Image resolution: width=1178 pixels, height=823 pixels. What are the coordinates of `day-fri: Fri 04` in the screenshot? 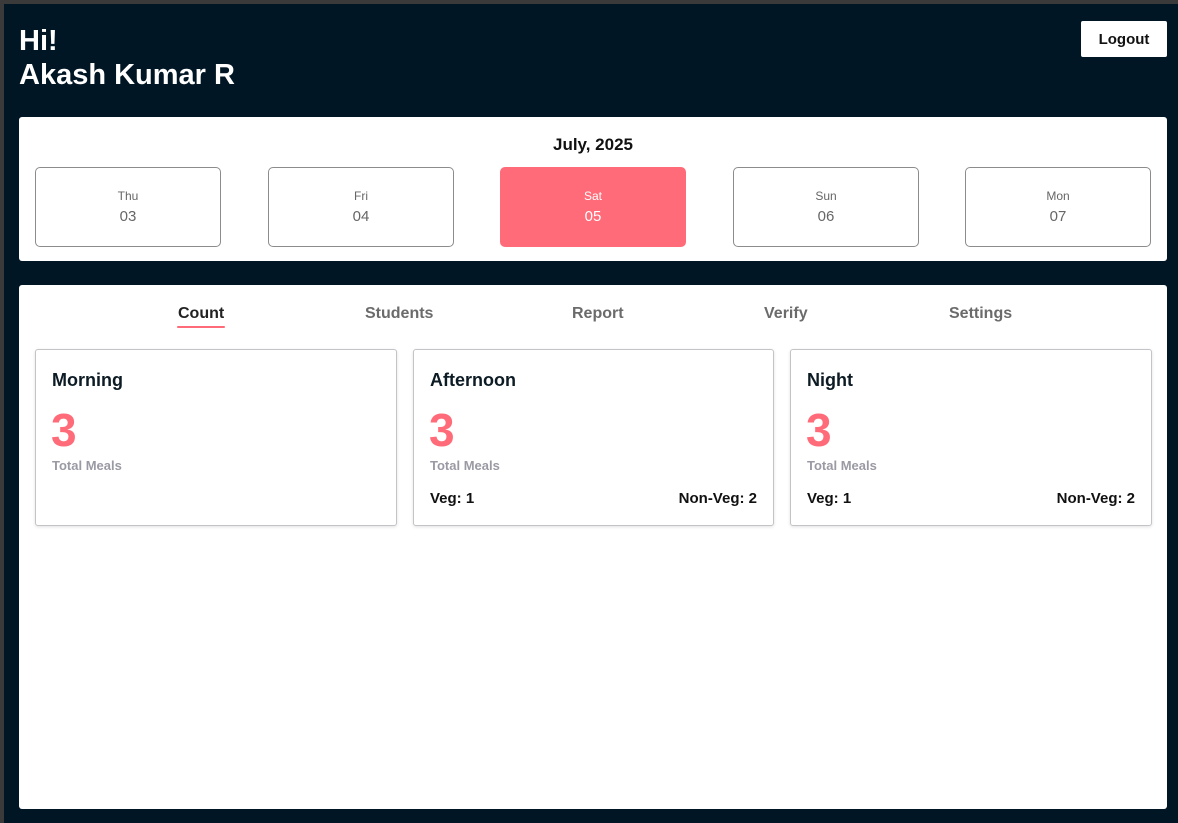 It's located at (361, 207).